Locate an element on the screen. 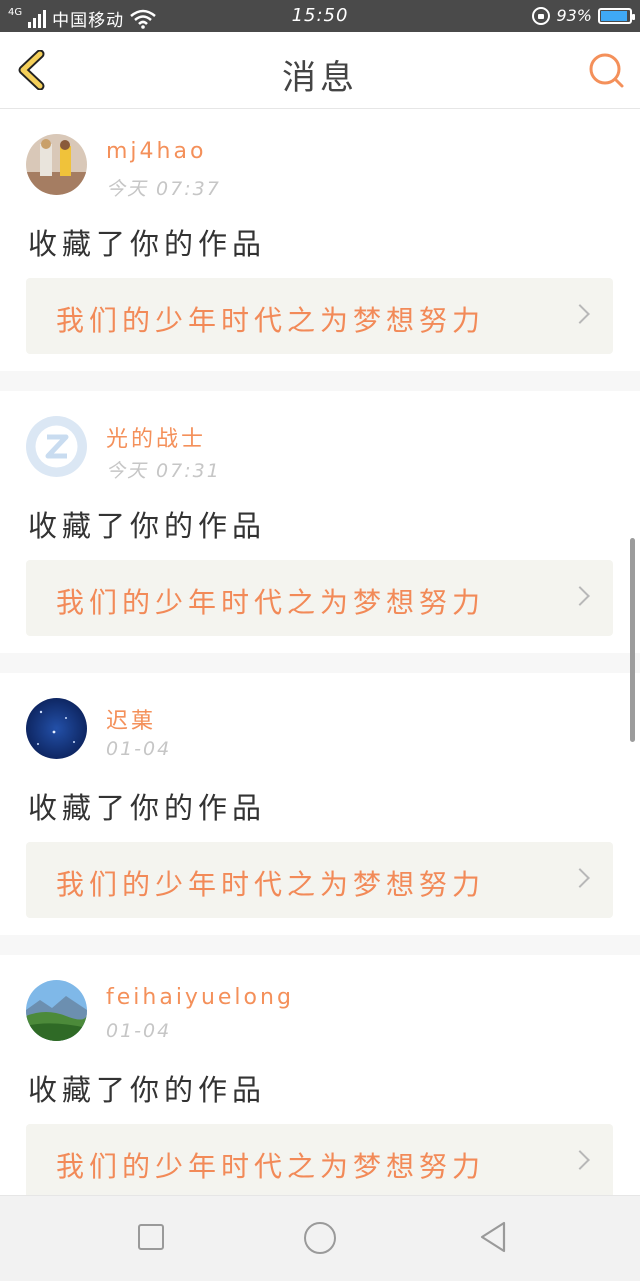  landscape-avatar is located at coordinates (56, 1010).